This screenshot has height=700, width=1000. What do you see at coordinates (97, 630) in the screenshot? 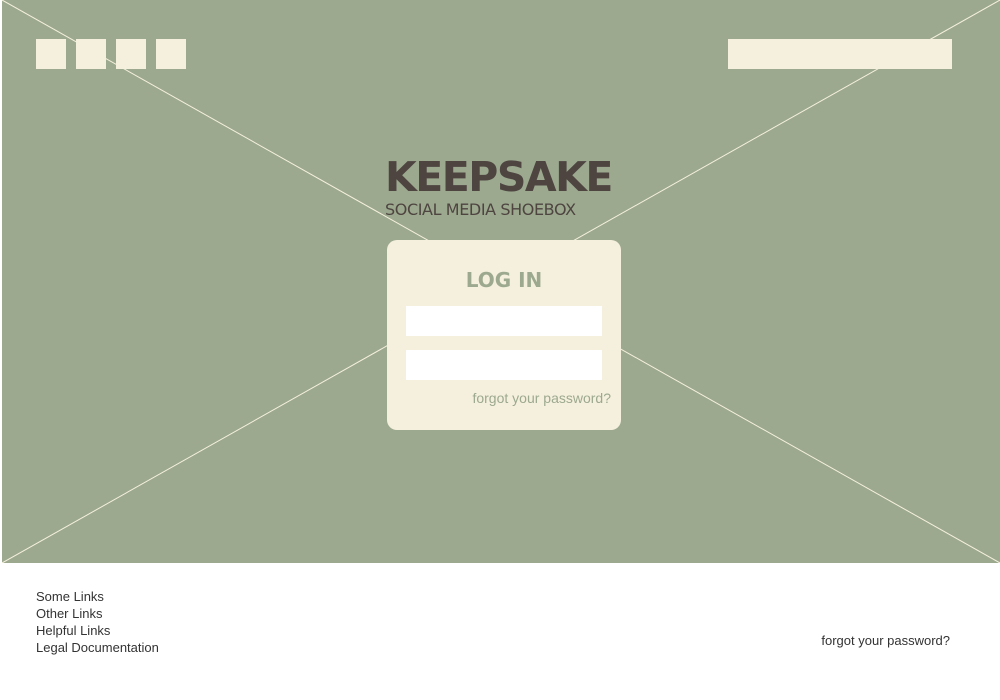
I see `footer-link-helpful-links: Helpful Links` at bounding box center [97, 630].